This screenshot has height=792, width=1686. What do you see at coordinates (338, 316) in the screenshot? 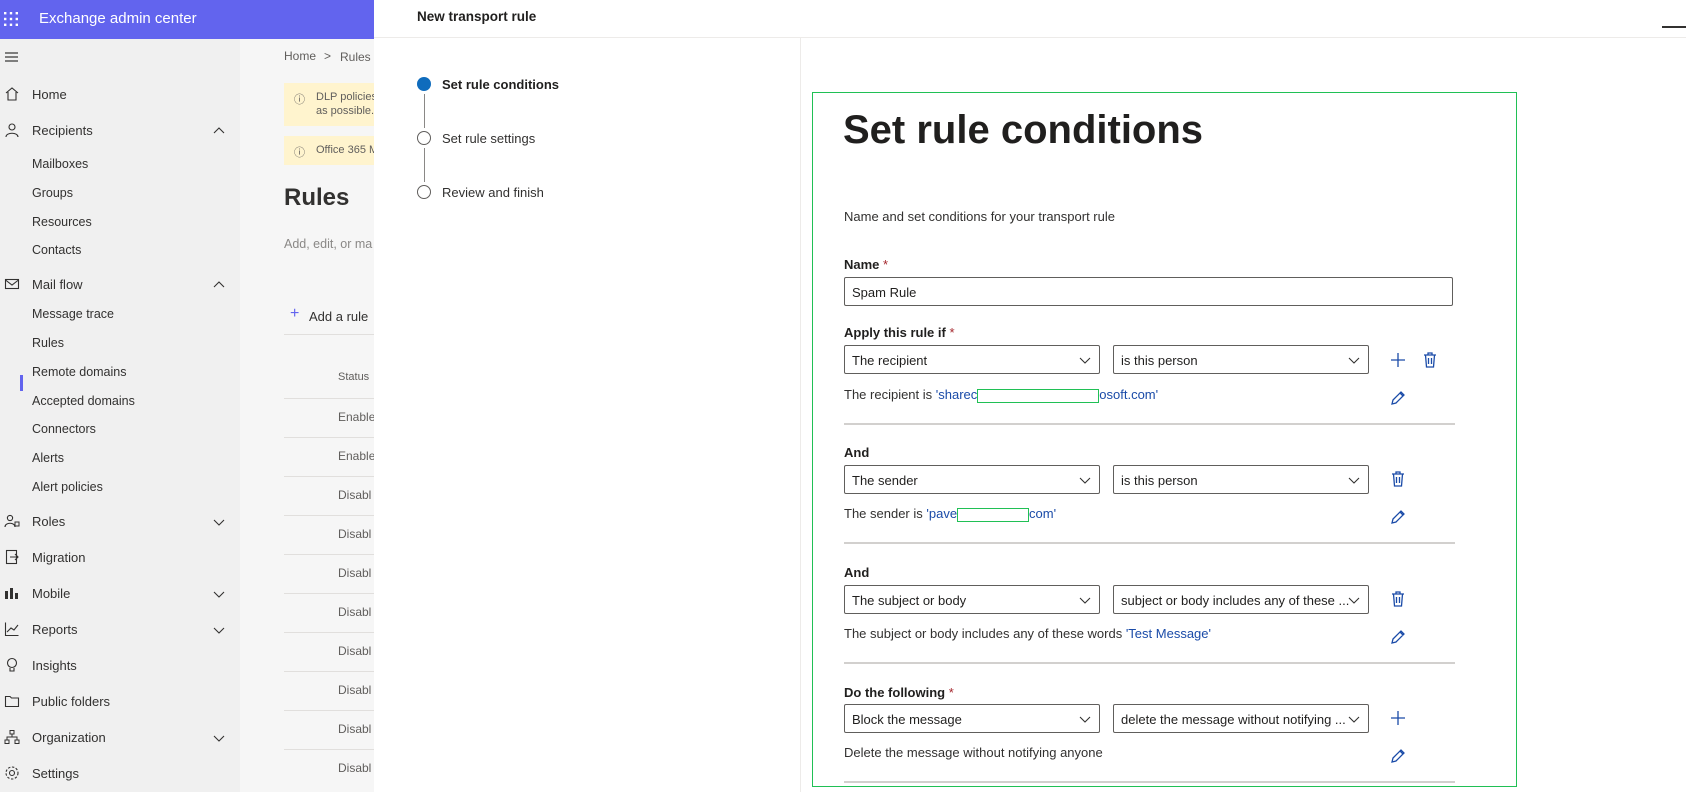
I see `add-rule-button: Add a rule` at bounding box center [338, 316].